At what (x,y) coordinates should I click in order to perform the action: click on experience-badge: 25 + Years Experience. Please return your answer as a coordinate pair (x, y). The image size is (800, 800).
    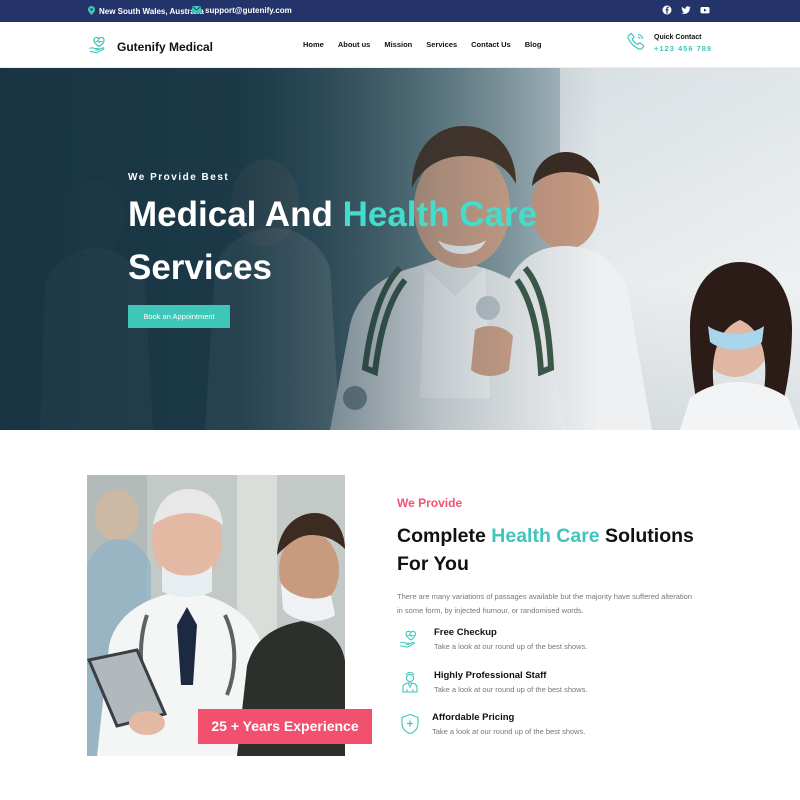
    Looking at the image, I should click on (285, 726).